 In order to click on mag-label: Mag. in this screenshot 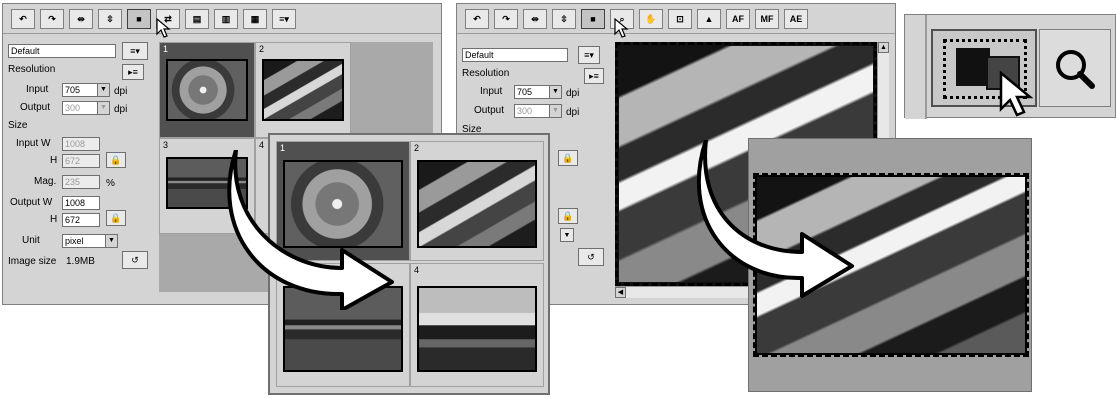, I will do `click(45, 181)`.